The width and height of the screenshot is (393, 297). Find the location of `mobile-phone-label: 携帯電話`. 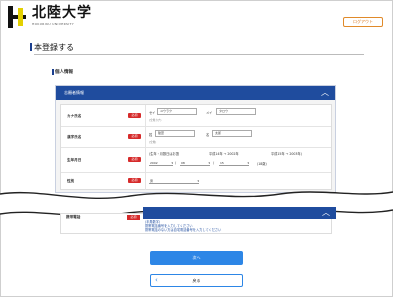

mobile-phone-label: 携帯電話 is located at coordinates (73, 217).